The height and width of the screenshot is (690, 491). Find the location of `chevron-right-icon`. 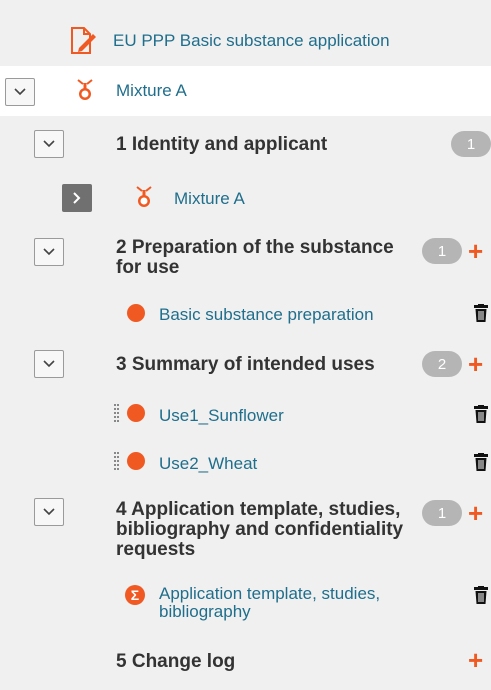

chevron-right-icon is located at coordinates (77, 198).